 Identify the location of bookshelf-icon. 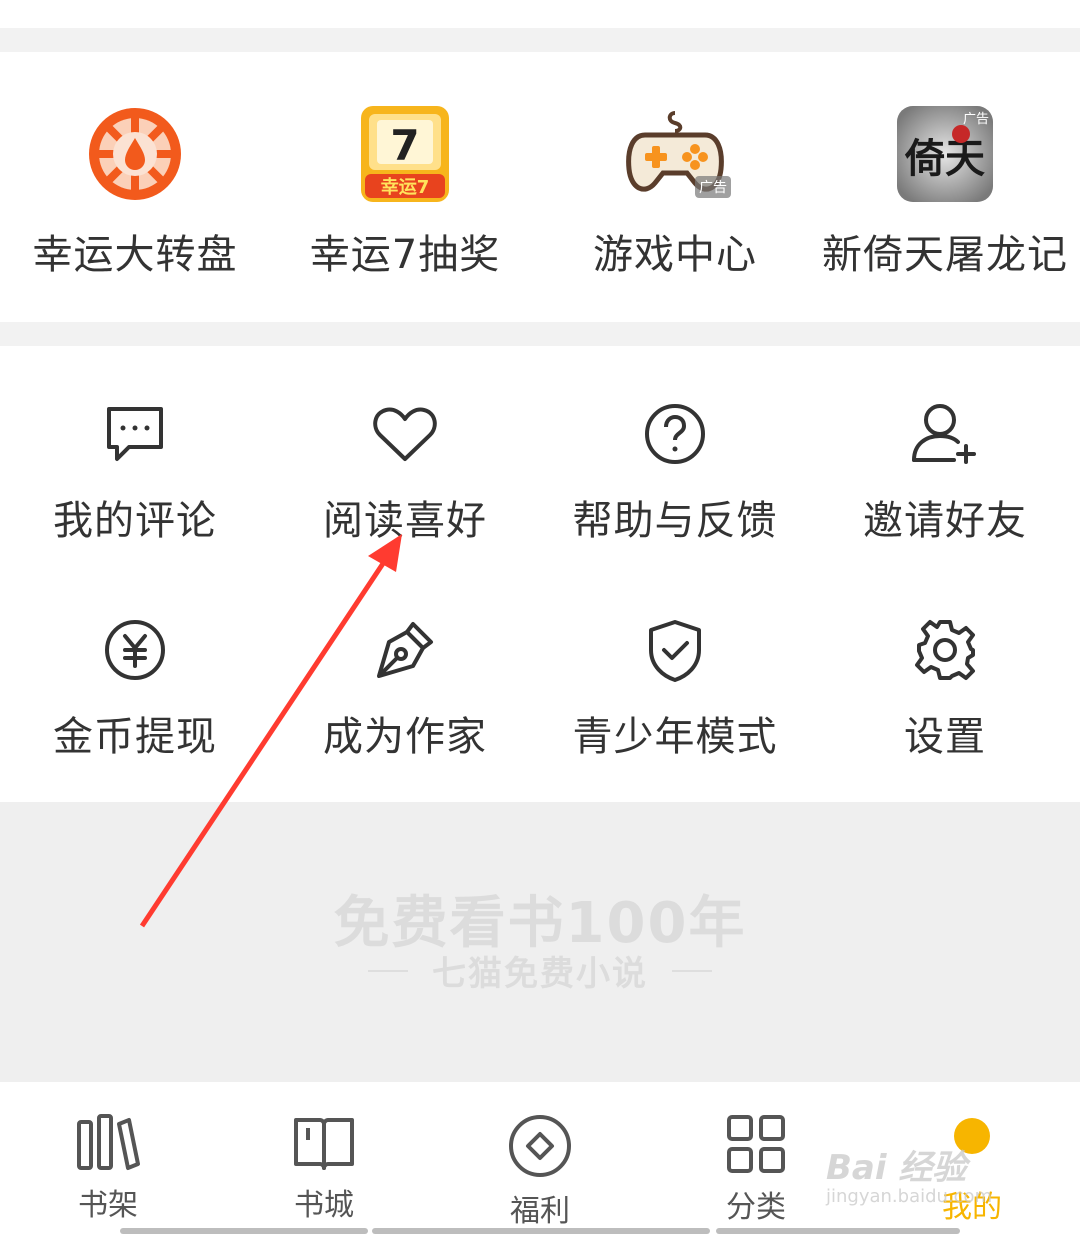
(108, 1145).